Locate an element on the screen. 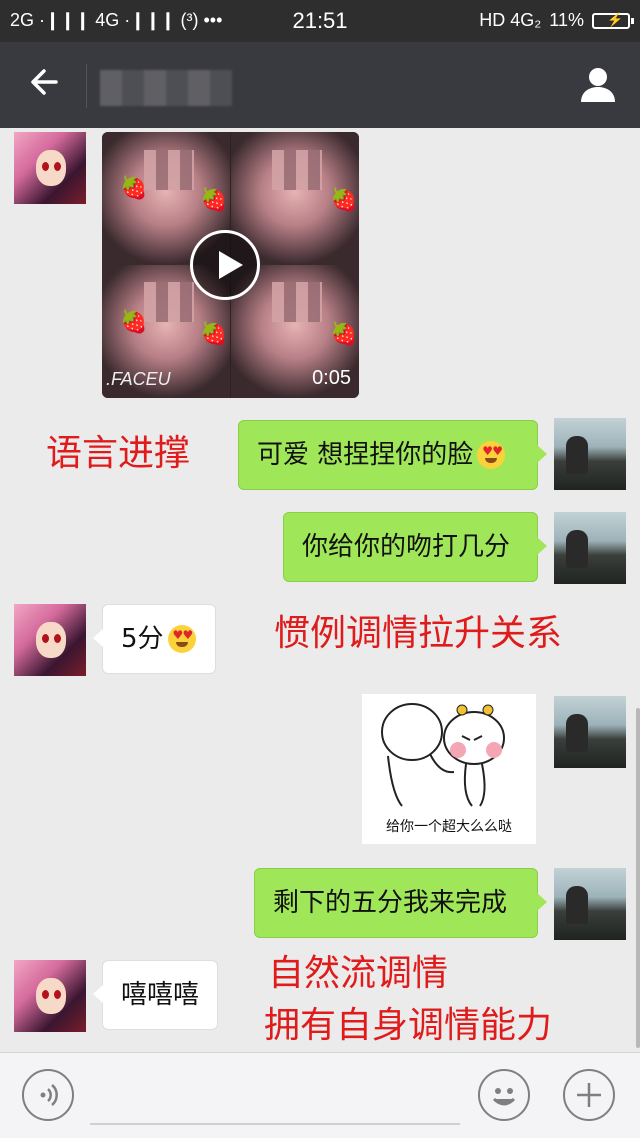  message-bubble-received: 嘻嘻嘻 is located at coordinates (155, 995).